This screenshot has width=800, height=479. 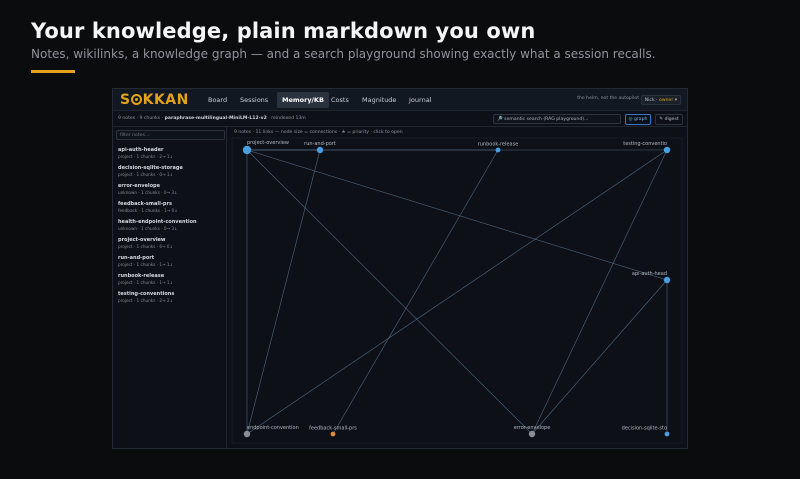 What do you see at coordinates (150, 168) in the screenshot?
I see `note-name: decision-sqlite-storage` at bounding box center [150, 168].